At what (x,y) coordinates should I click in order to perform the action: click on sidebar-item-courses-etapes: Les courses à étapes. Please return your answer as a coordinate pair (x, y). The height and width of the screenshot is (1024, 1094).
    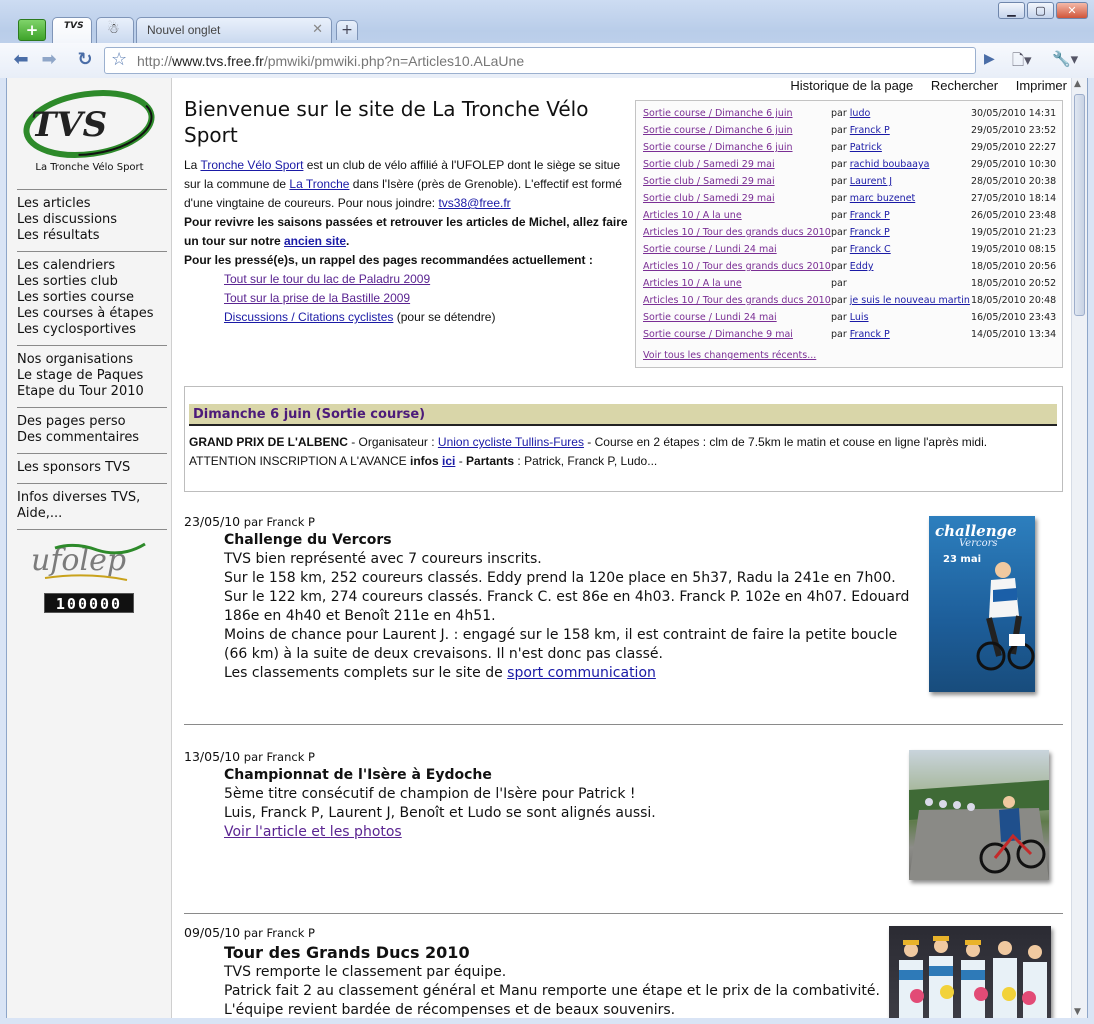
    Looking at the image, I should click on (92, 314).